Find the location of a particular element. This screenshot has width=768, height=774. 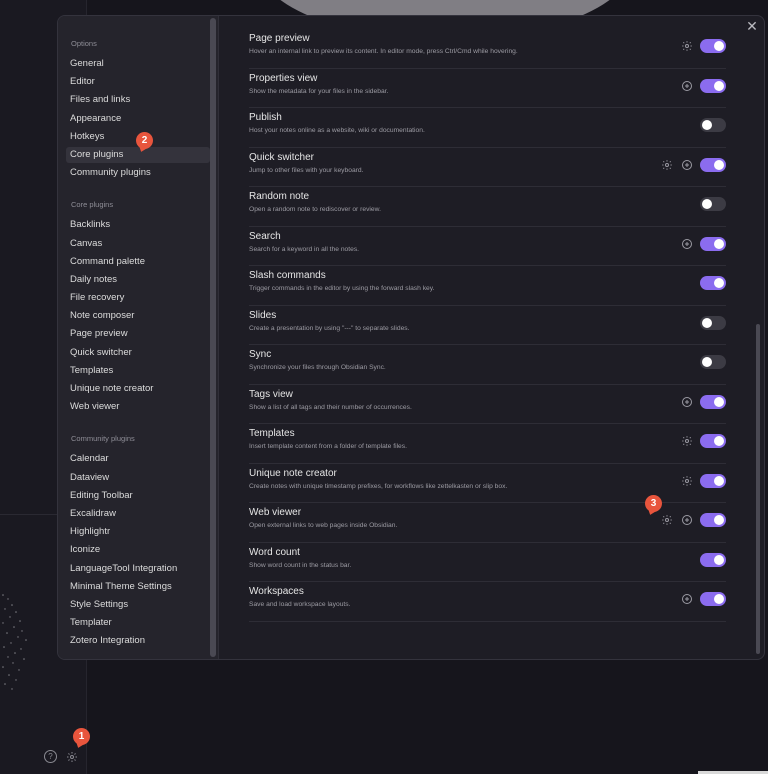

sidebar-item-dataview: Dataview is located at coordinates (138, 478).